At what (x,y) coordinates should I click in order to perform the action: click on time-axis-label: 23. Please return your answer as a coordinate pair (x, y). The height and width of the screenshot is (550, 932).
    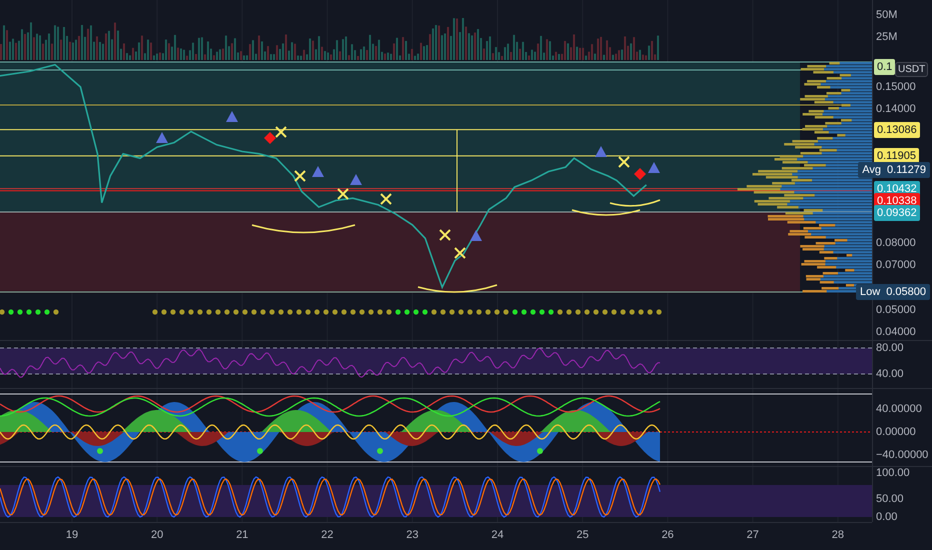
    Looking at the image, I should click on (412, 535).